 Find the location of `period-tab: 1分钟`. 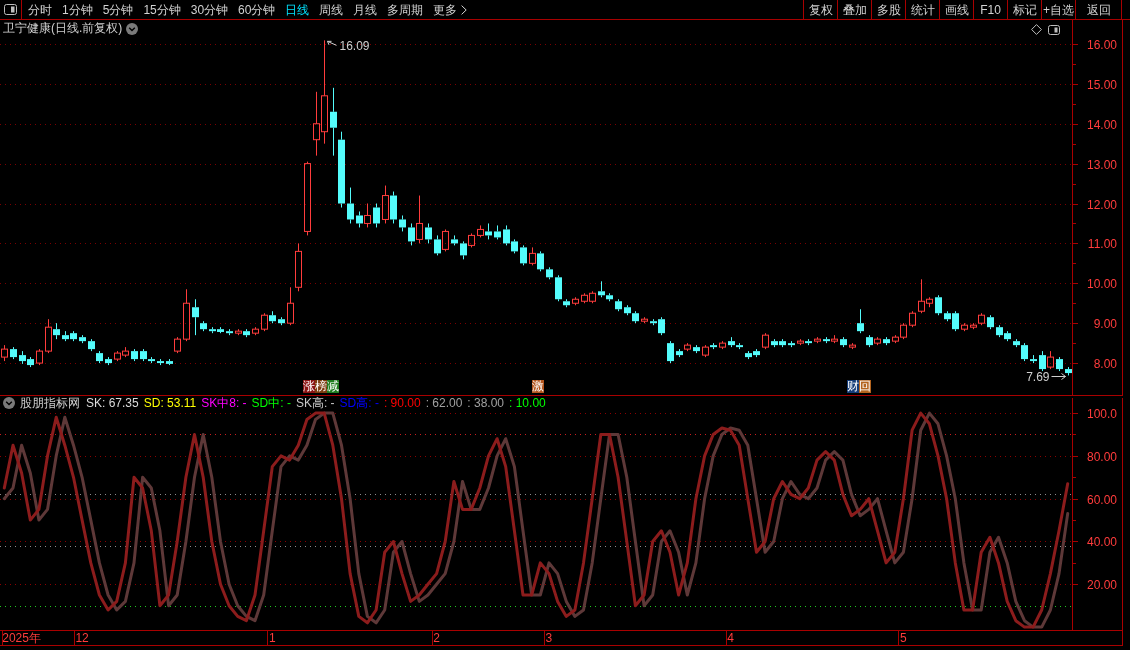

period-tab: 1分钟 is located at coordinates (77, 9).